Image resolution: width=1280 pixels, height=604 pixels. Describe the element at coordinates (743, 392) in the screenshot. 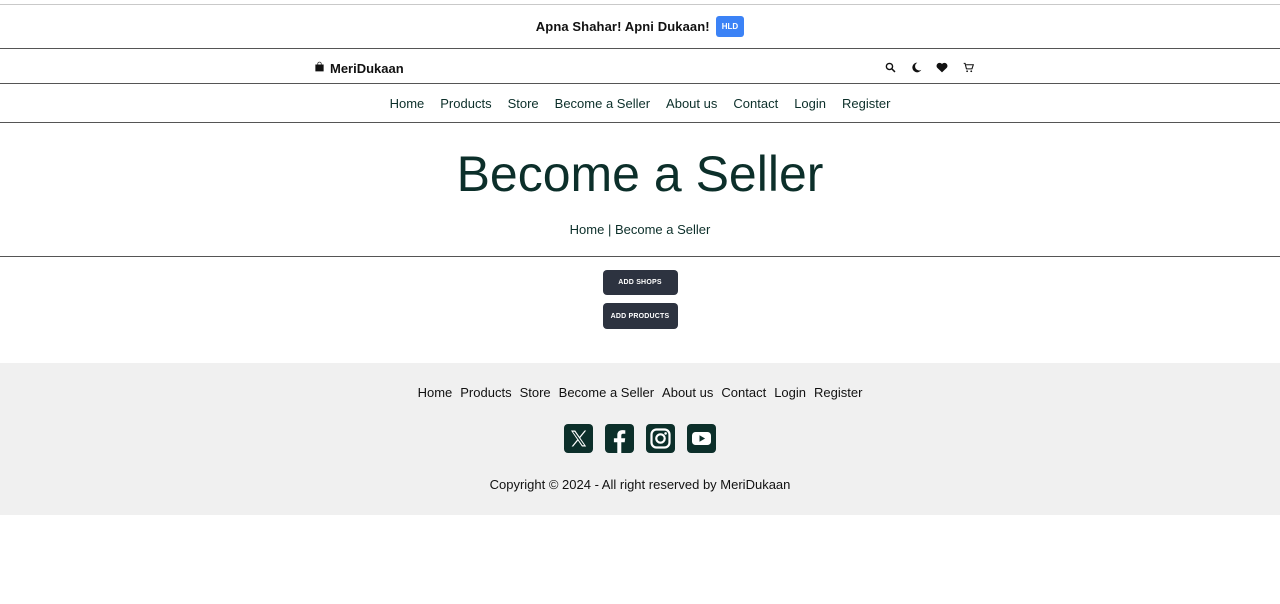

I see `footer-nav-contact: Contact` at that location.